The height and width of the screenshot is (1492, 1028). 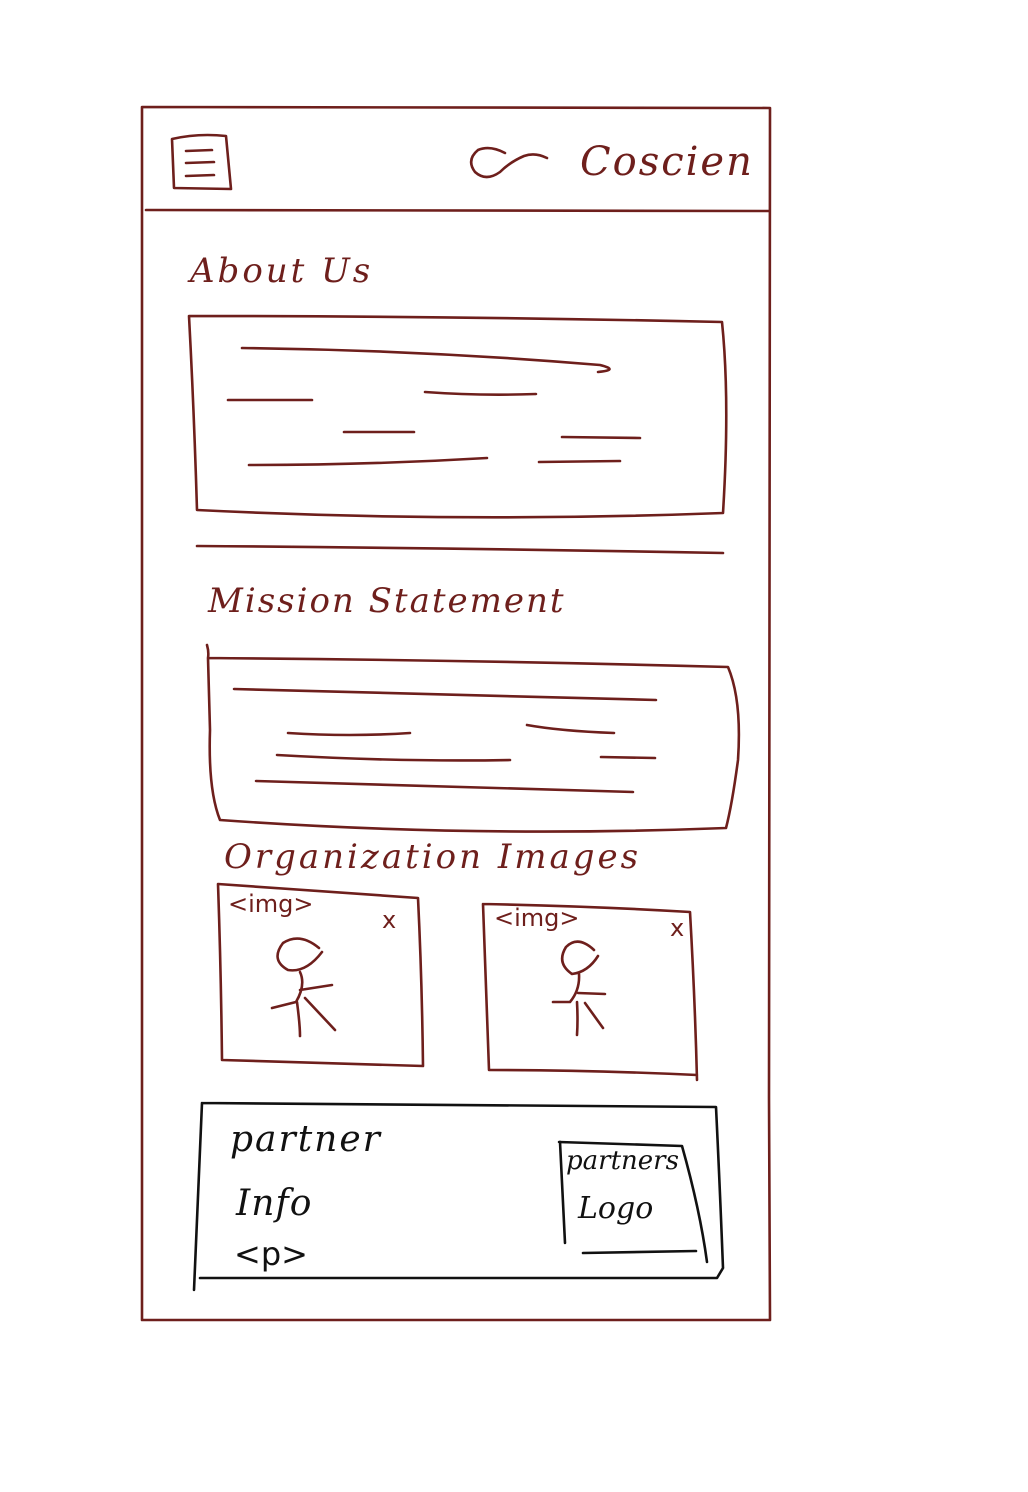 What do you see at coordinates (457, 416) in the screenshot?
I see `about-card` at bounding box center [457, 416].